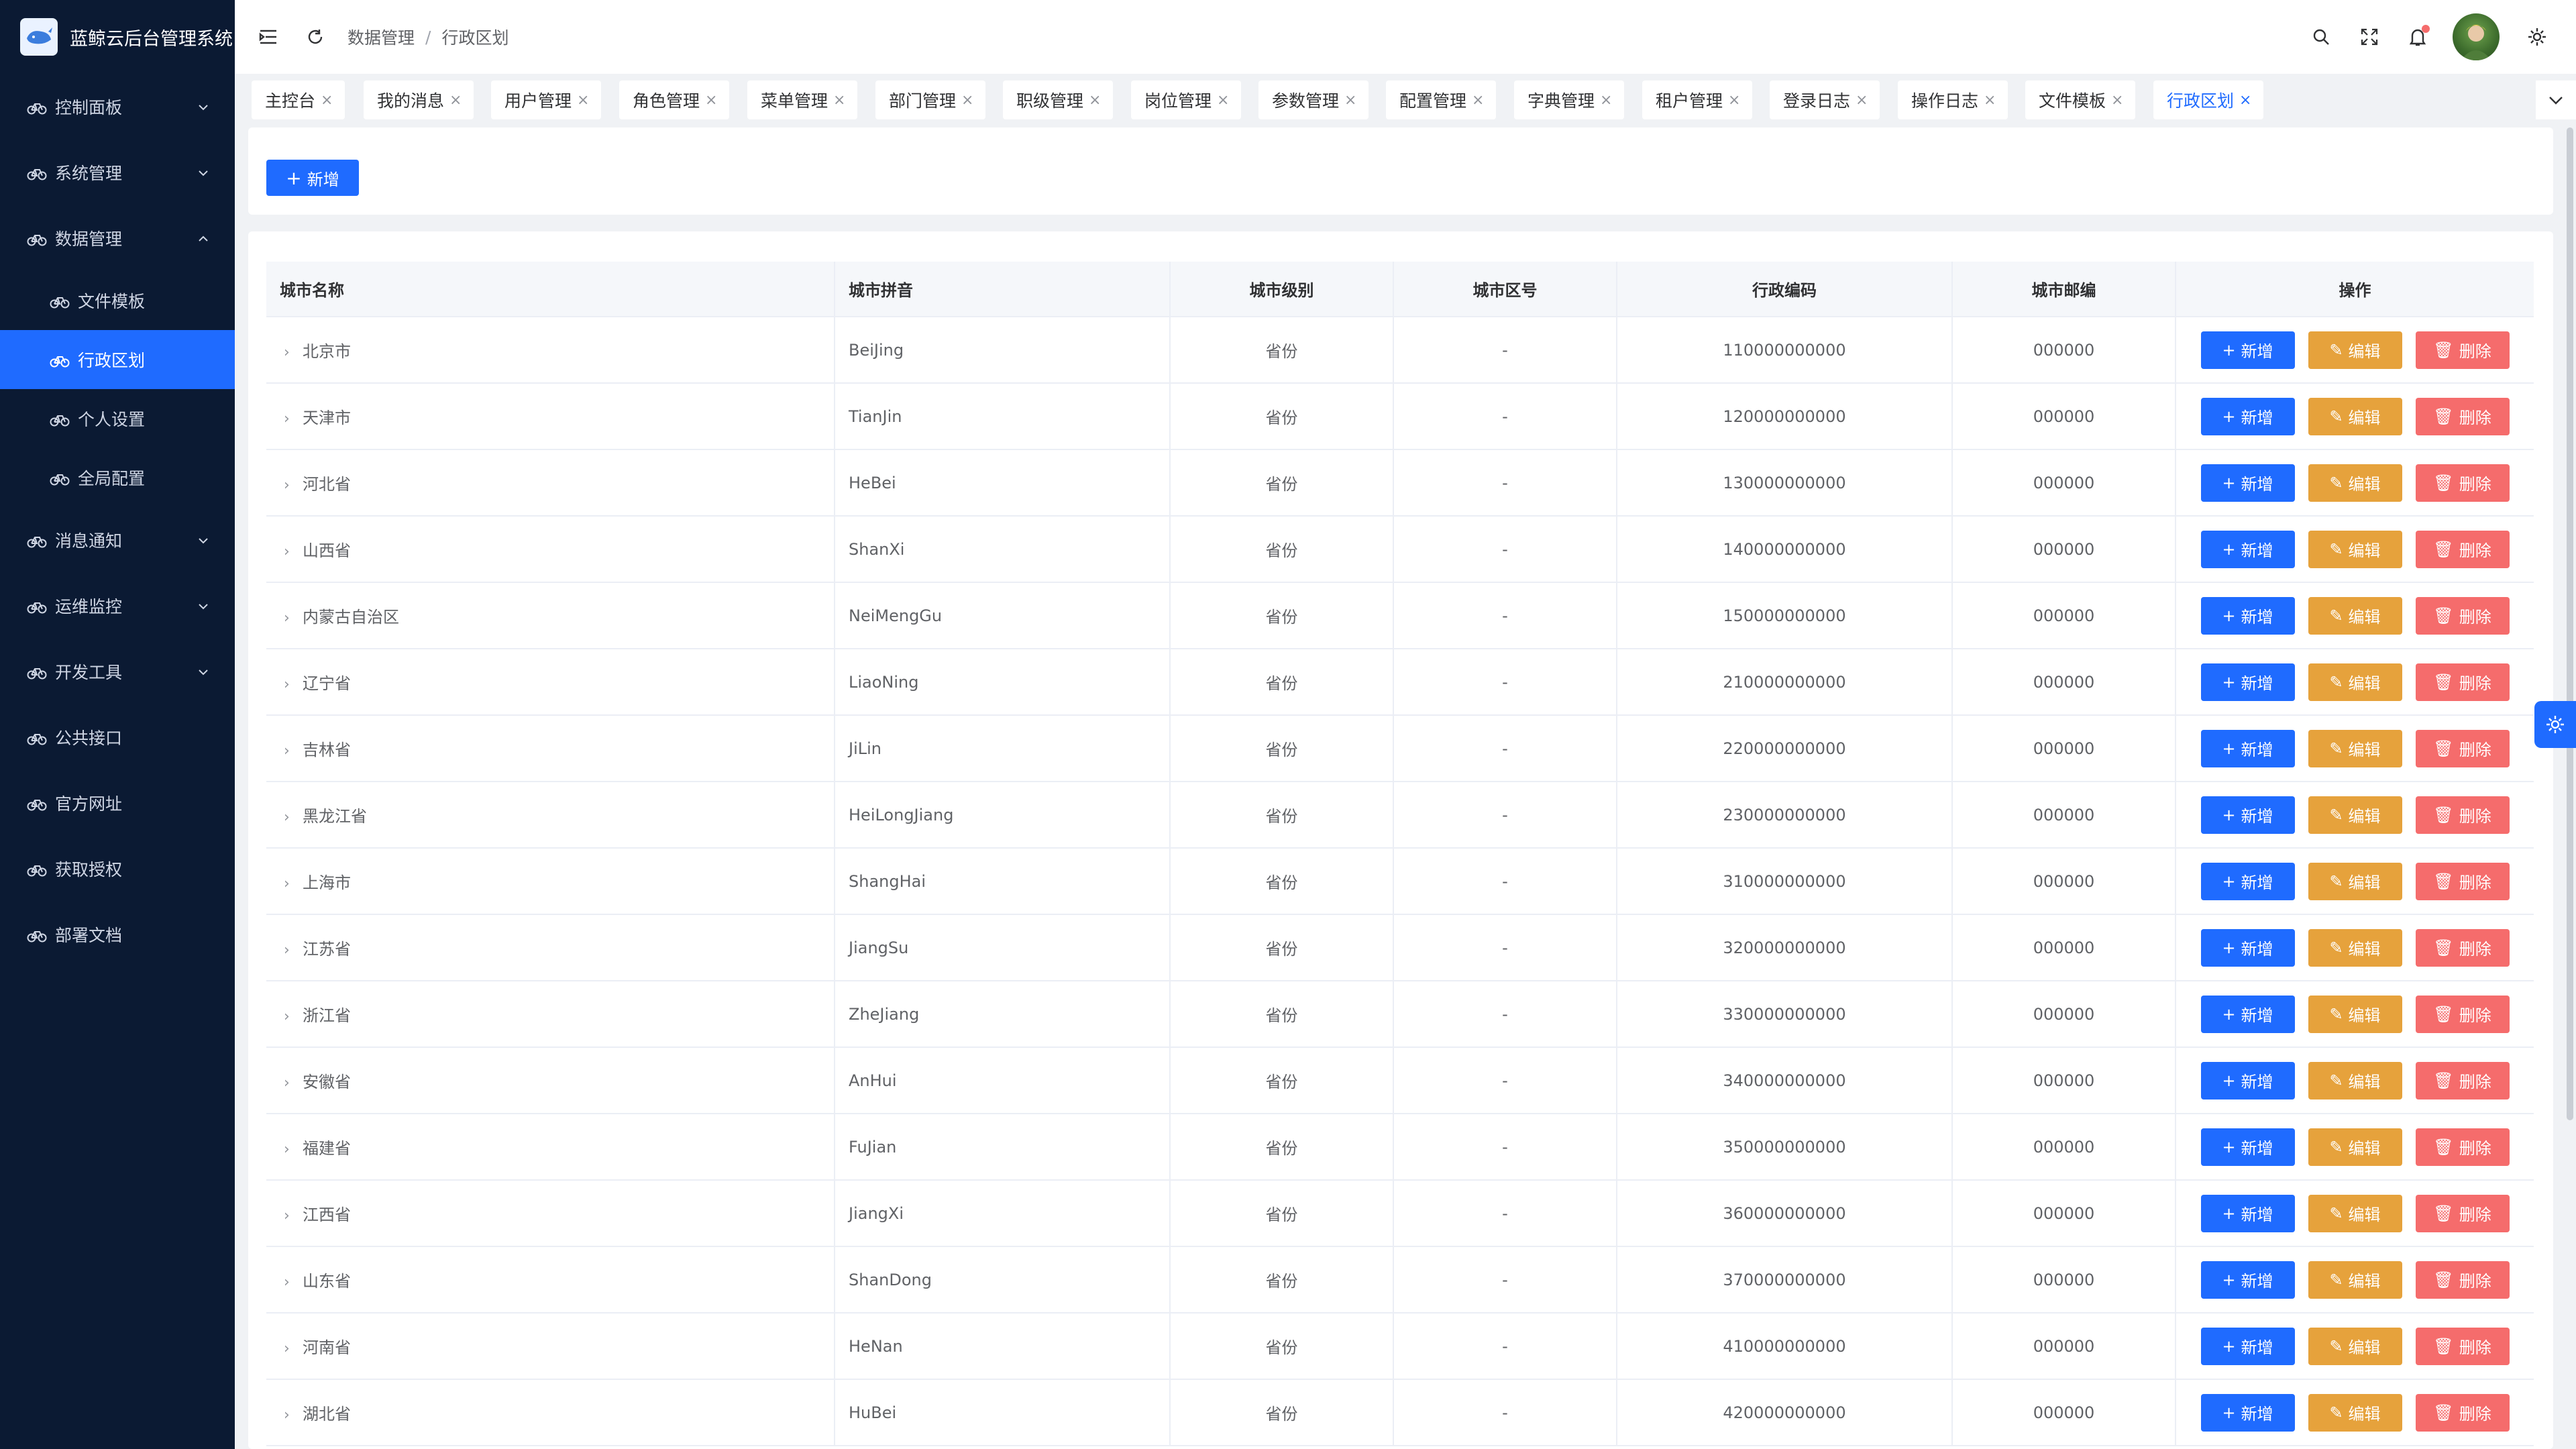 The image size is (2576, 1449). What do you see at coordinates (117, 540) in the screenshot?
I see `sidebar-item: 消息通知` at bounding box center [117, 540].